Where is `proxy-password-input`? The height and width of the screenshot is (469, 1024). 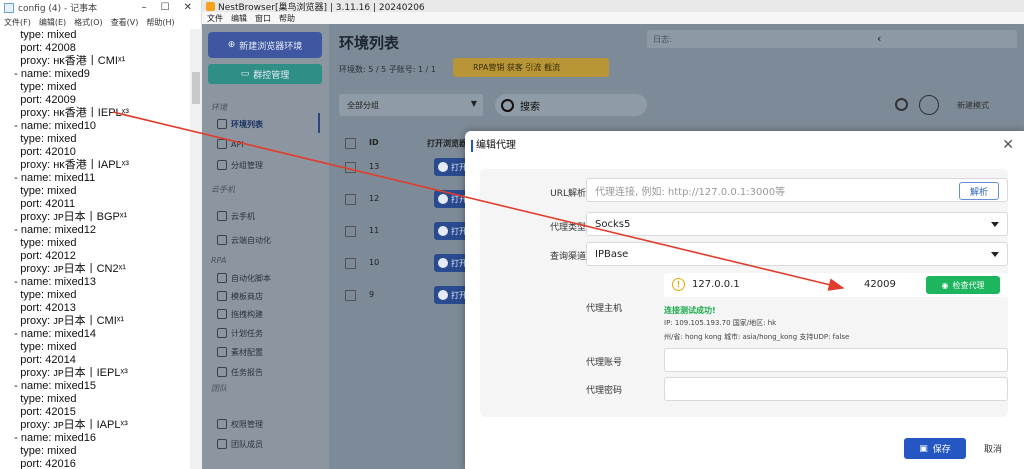
proxy-password-input is located at coordinates (836, 389).